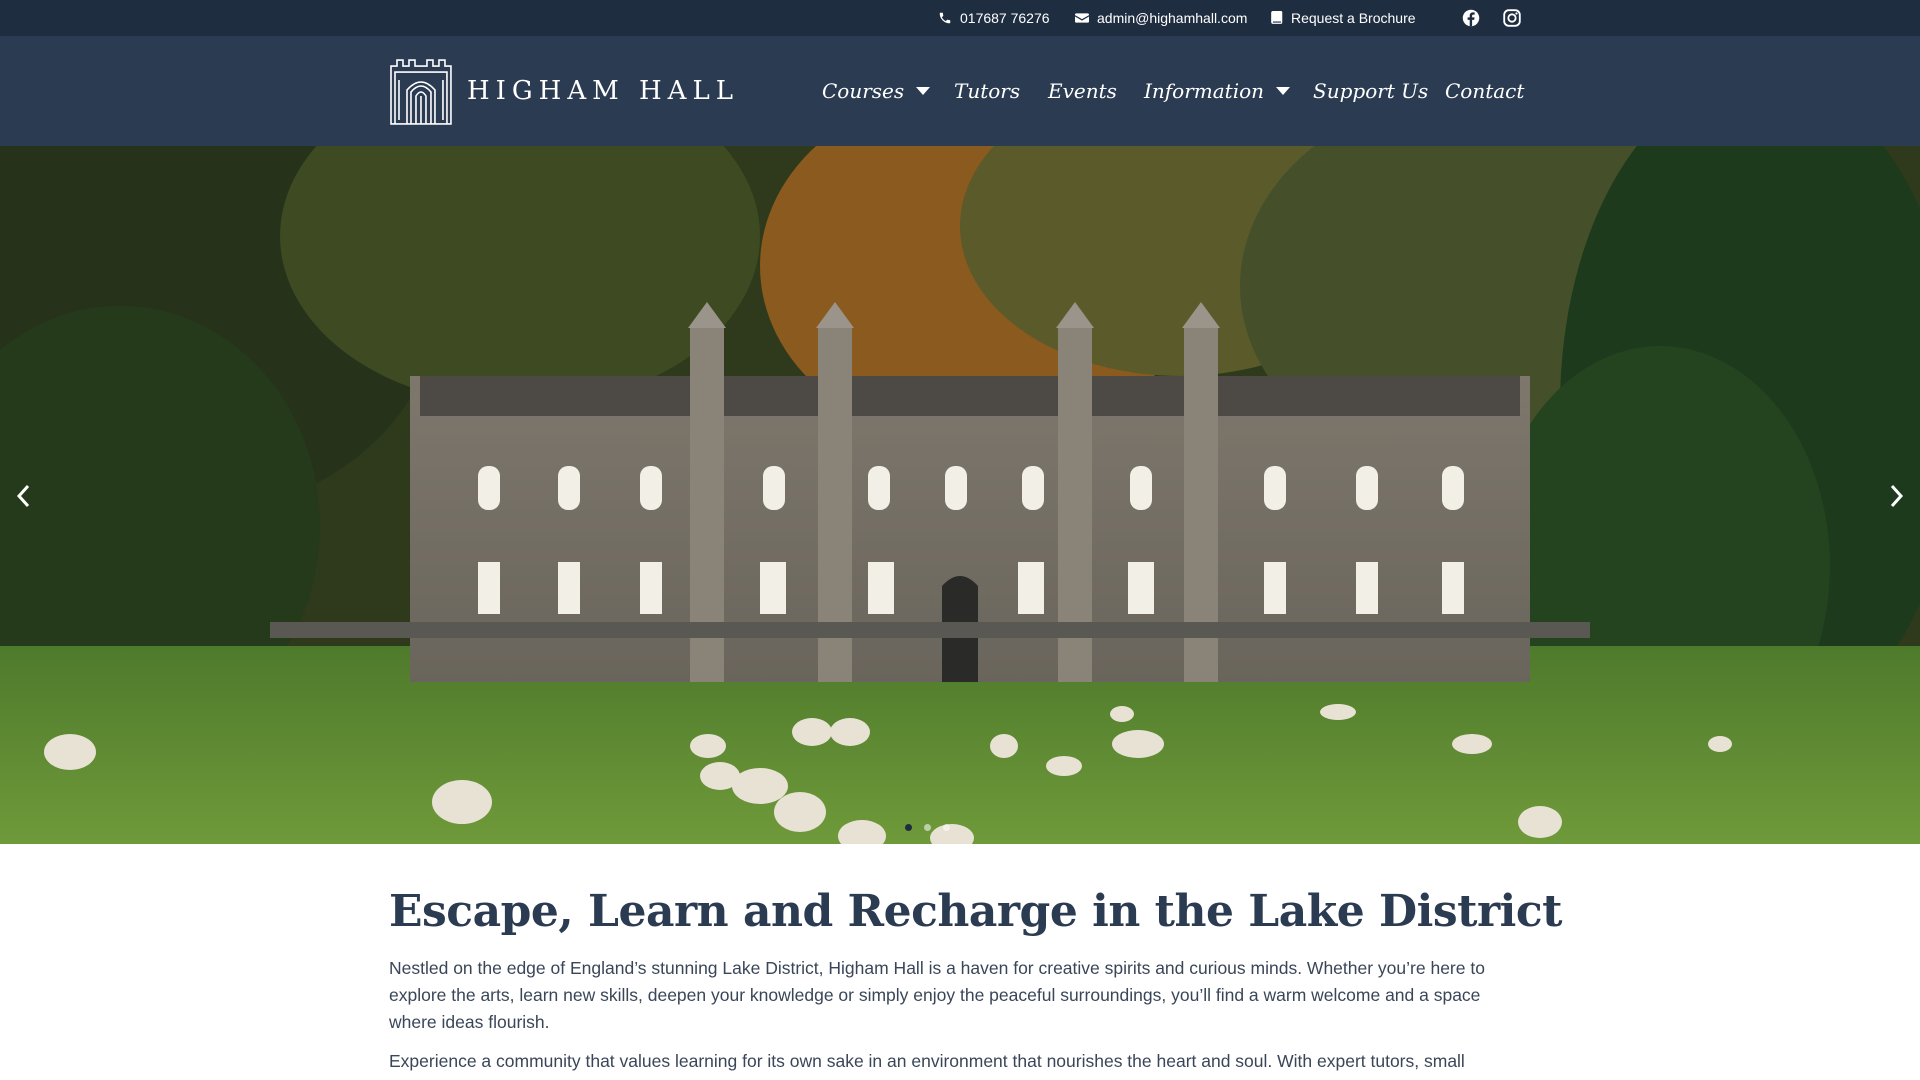  I want to click on nav-item-events: Events, so click(1082, 91).